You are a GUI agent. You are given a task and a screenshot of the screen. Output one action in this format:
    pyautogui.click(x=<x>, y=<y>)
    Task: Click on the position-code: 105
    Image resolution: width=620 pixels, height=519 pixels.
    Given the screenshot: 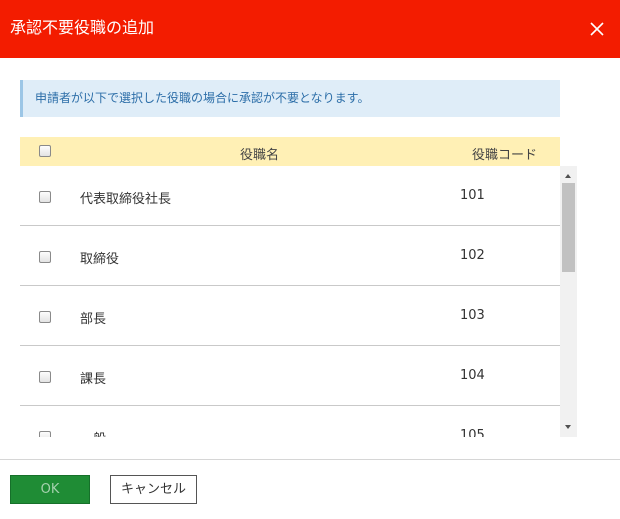 What is the action you would take?
    pyautogui.click(x=472, y=432)
    